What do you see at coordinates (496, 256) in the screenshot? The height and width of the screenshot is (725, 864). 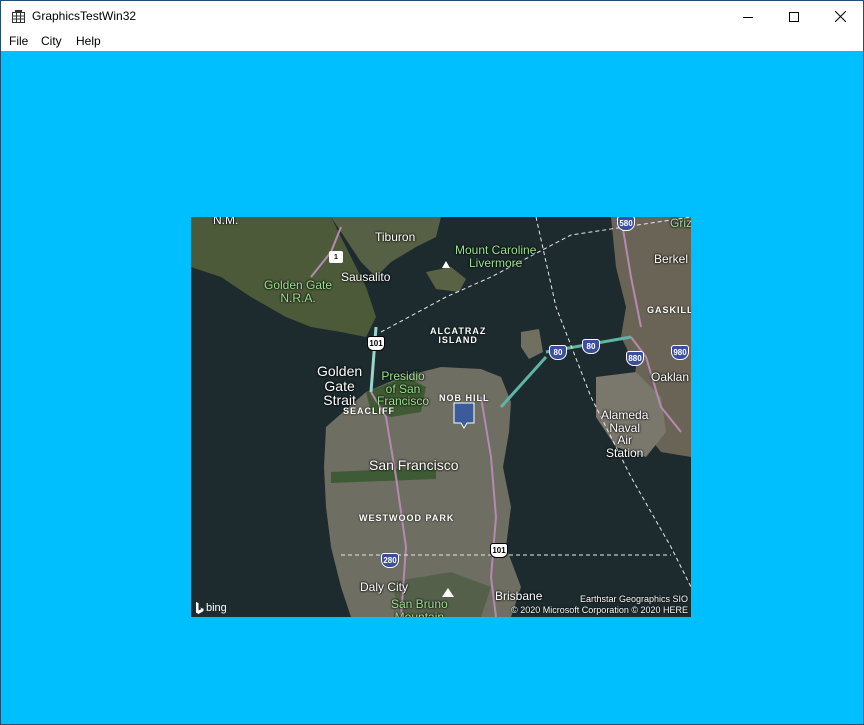 I see `map-label-mount-caroline: Mount Caroline Livermore` at bounding box center [496, 256].